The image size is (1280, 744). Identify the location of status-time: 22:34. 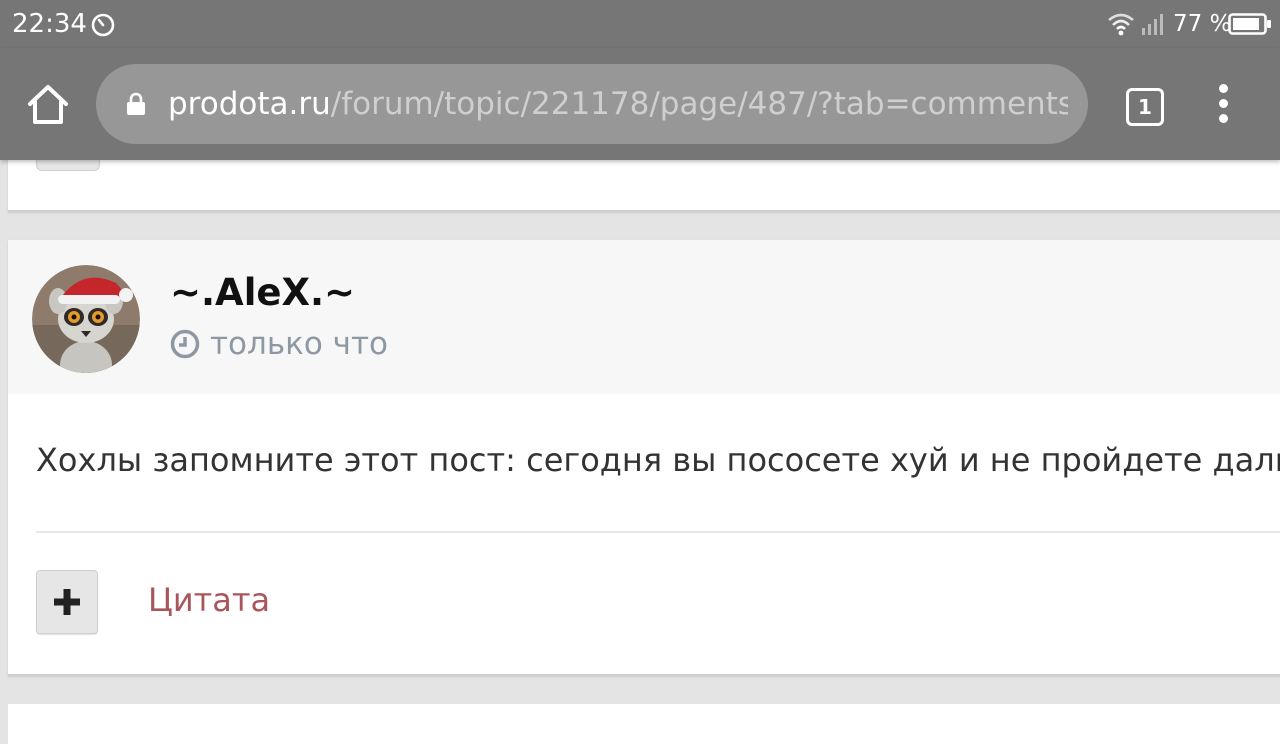
(49, 24).